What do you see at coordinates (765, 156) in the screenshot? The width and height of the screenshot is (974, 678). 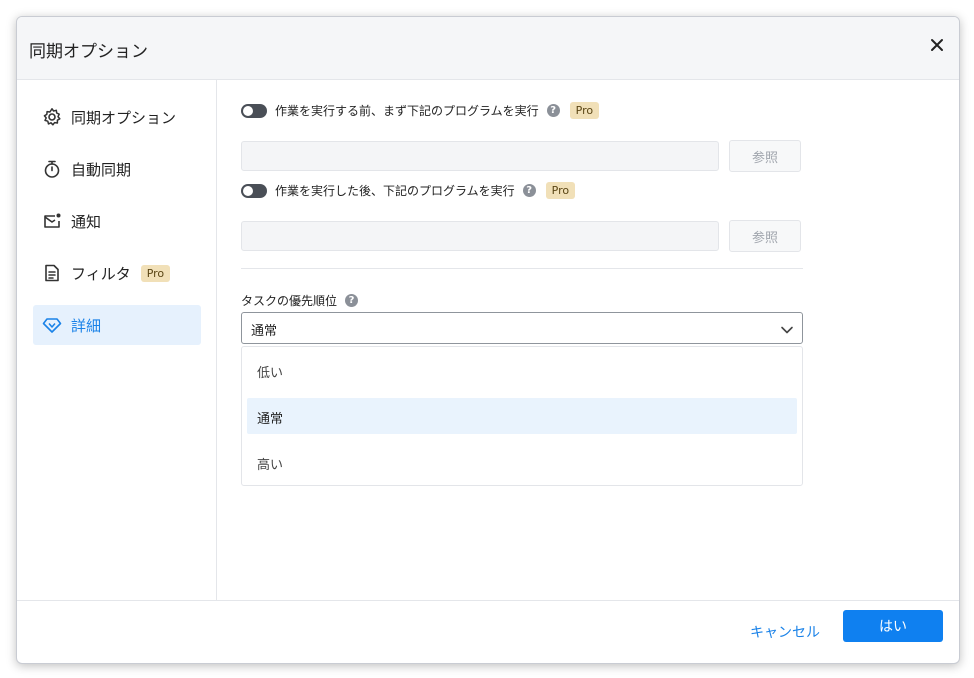 I see `before-run-browse-button: 参照` at bounding box center [765, 156].